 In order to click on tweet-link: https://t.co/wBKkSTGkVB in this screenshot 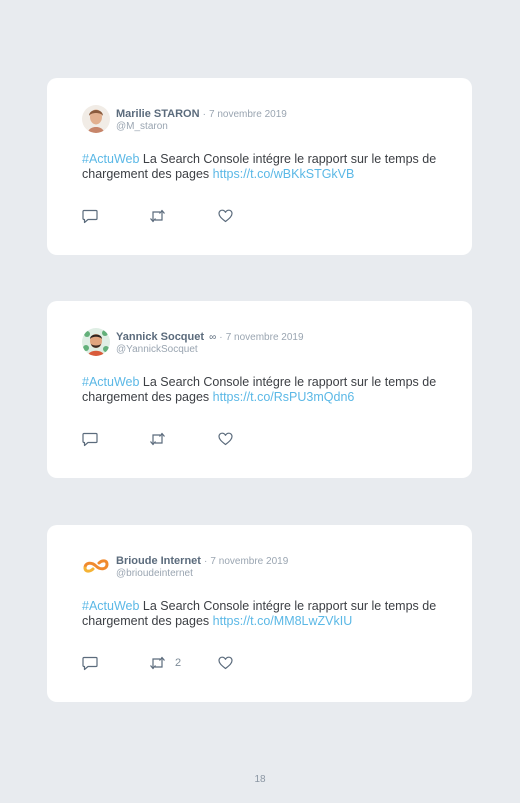, I will do `click(284, 174)`.